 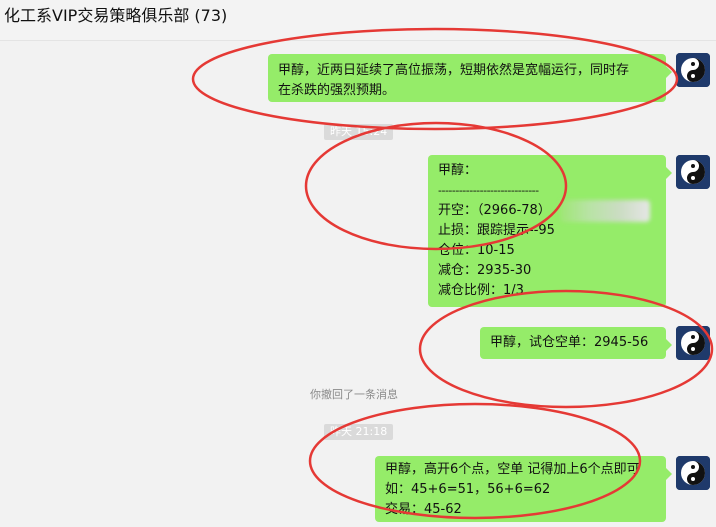 What do you see at coordinates (488, 190) in the screenshot?
I see `message-text: -----------------------------` at bounding box center [488, 190].